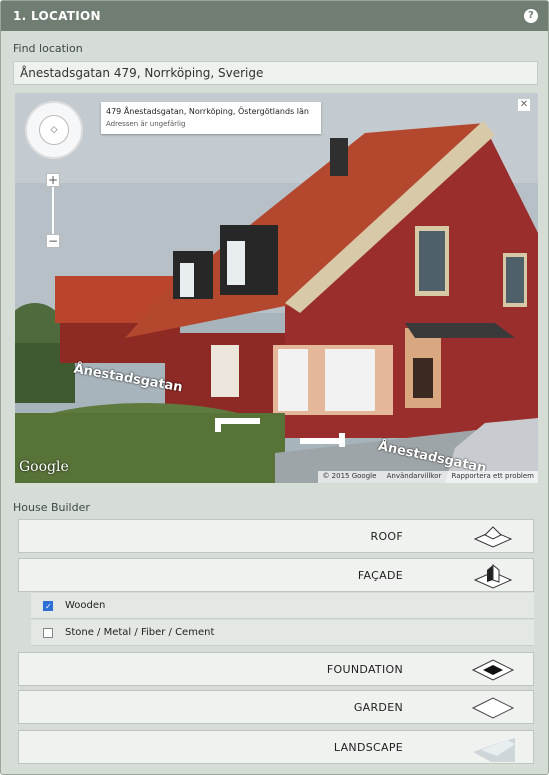 The height and width of the screenshot is (775, 549). What do you see at coordinates (146, 124) in the screenshot?
I see `address-note: Adressen är ungefärlig` at bounding box center [146, 124].